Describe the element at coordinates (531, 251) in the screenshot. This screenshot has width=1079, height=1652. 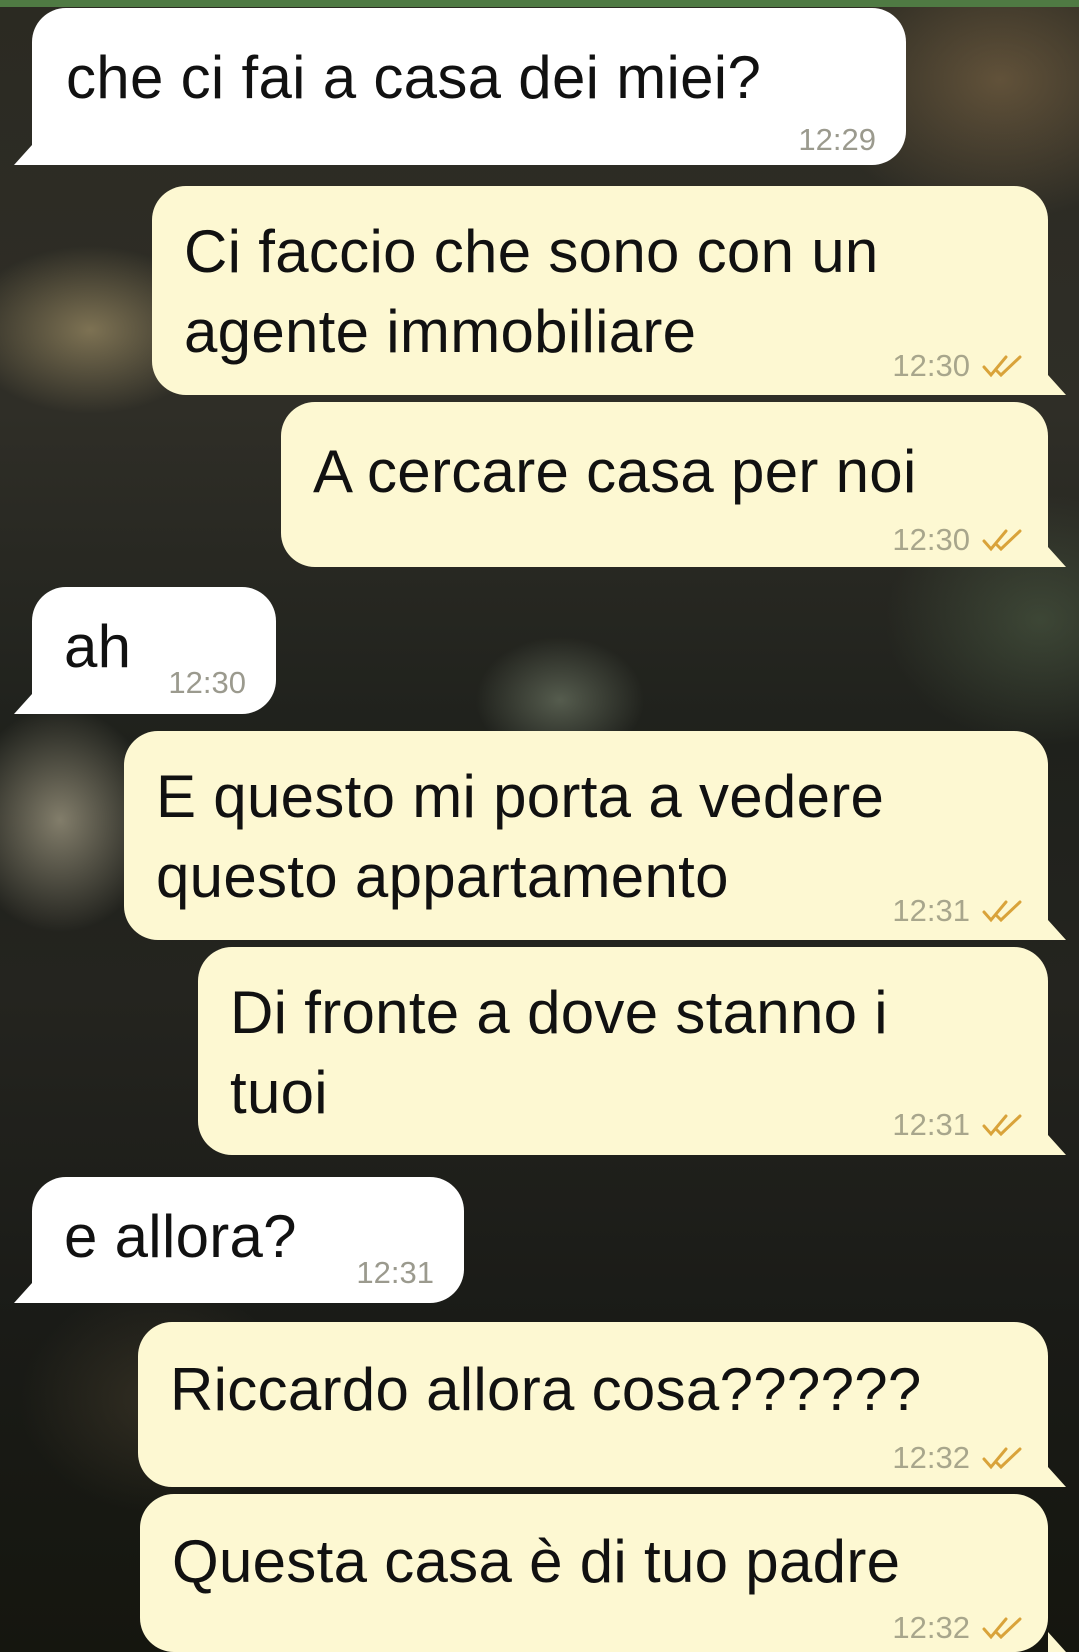
I see `message-text-line: Ci faccio che sono con un` at that location.